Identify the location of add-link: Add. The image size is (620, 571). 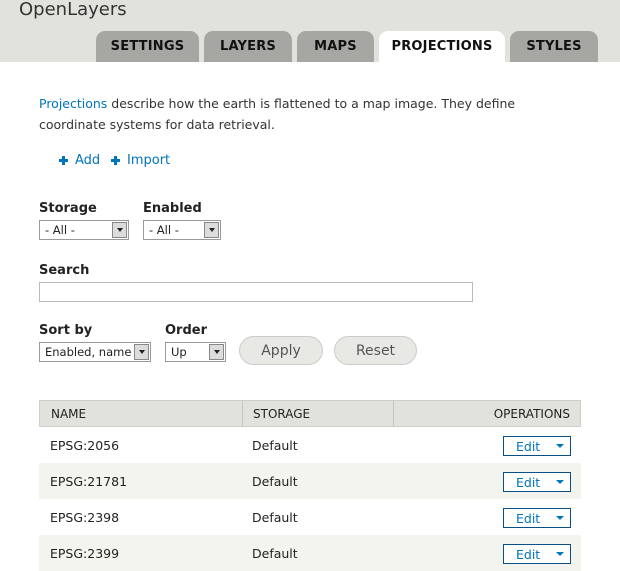
(79, 160).